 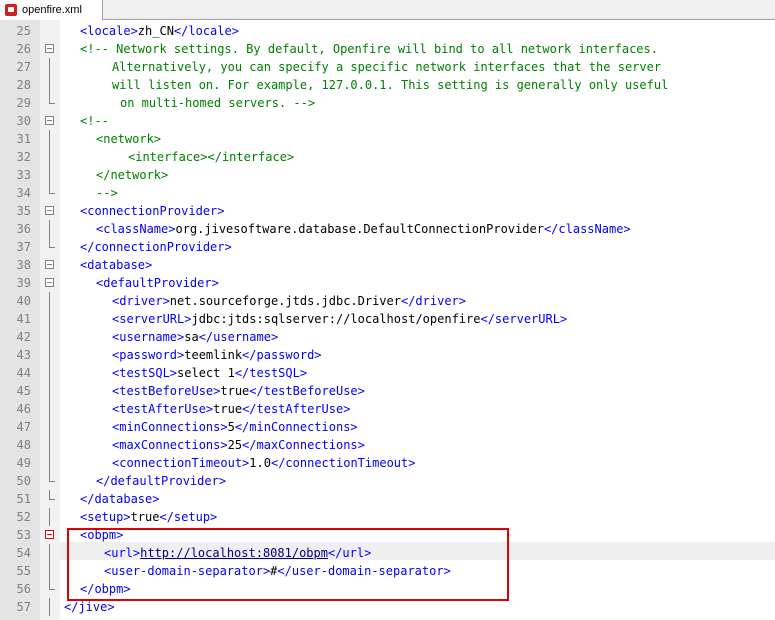 What do you see at coordinates (238, 391) in the screenshot?
I see `code-text: <testBeforeUse>true</testBeforeUse>` at bounding box center [238, 391].